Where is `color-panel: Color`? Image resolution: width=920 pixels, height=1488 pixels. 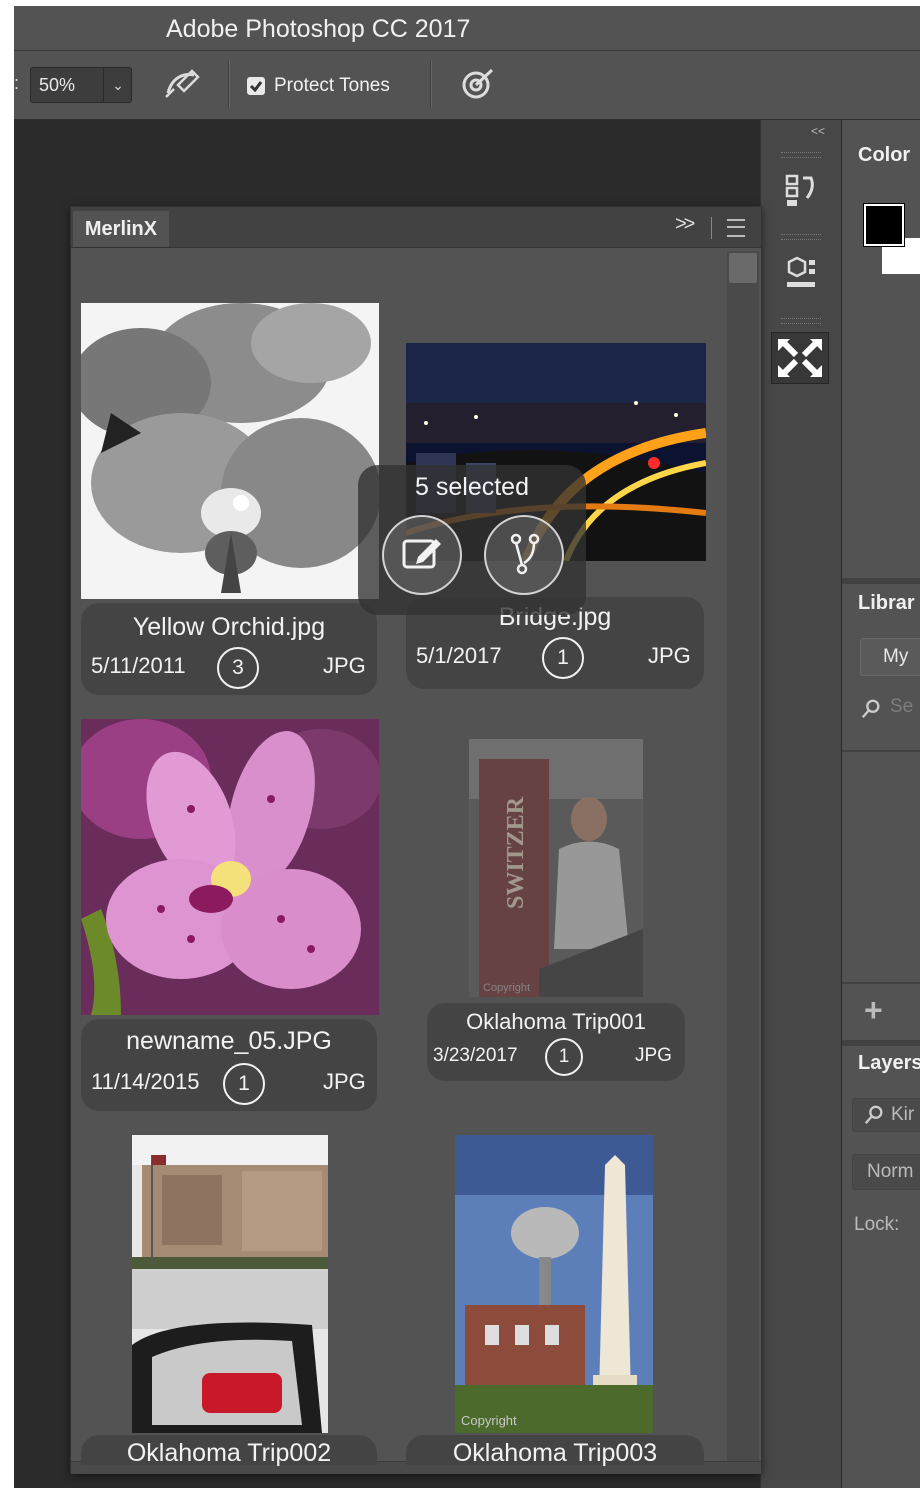
color-panel: Color is located at coordinates (881, 358).